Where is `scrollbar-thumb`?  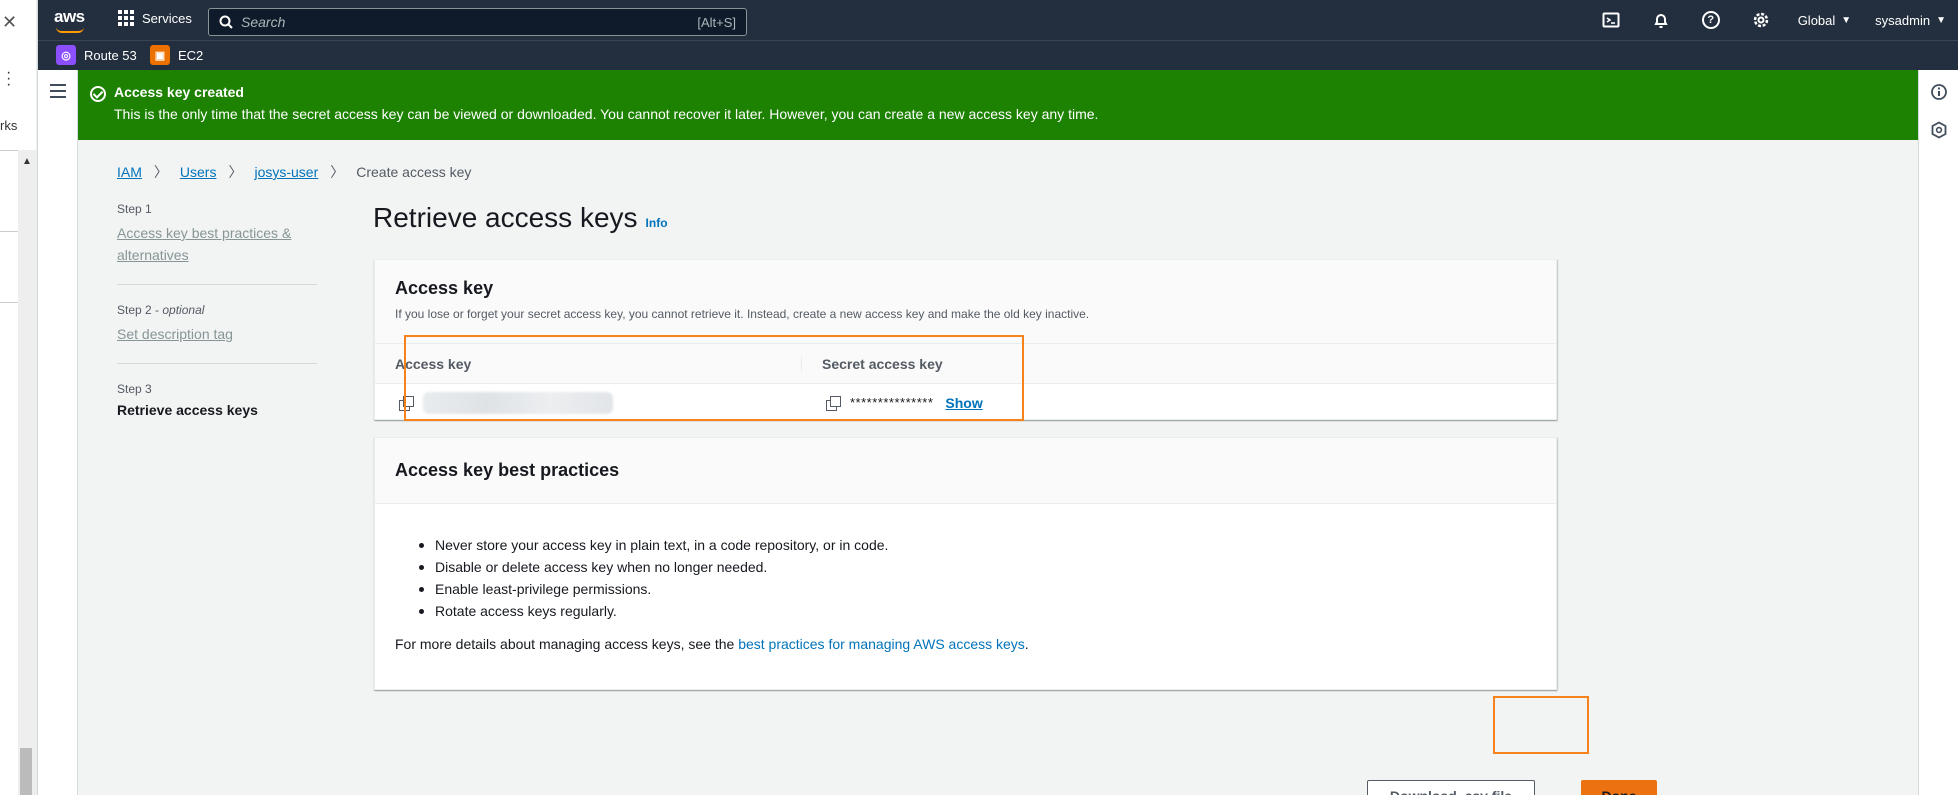
scrollbar-thumb is located at coordinates (26, 771).